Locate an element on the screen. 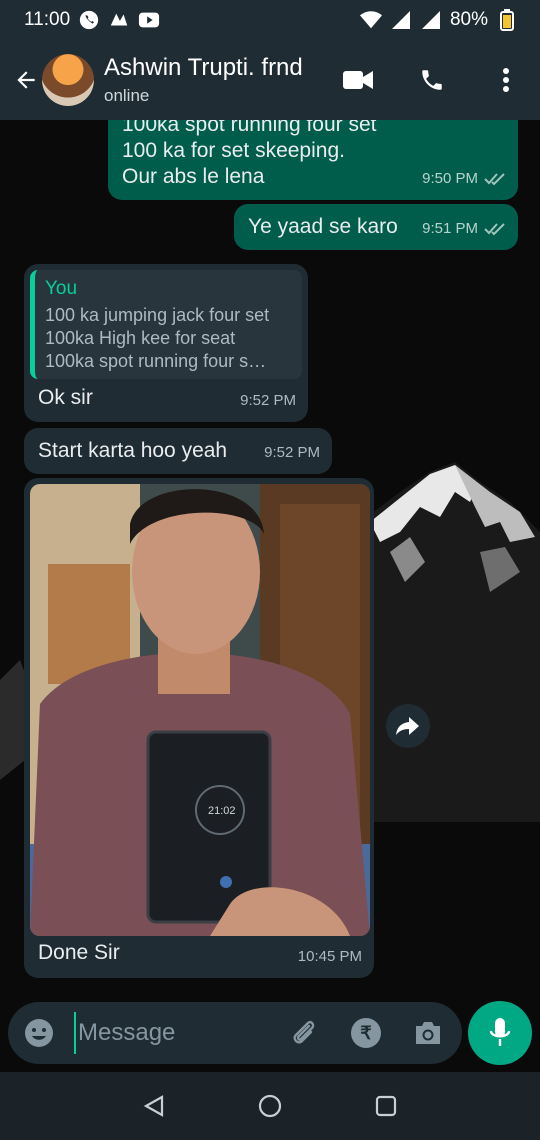  forward-button is located at coordinates (408, 726).